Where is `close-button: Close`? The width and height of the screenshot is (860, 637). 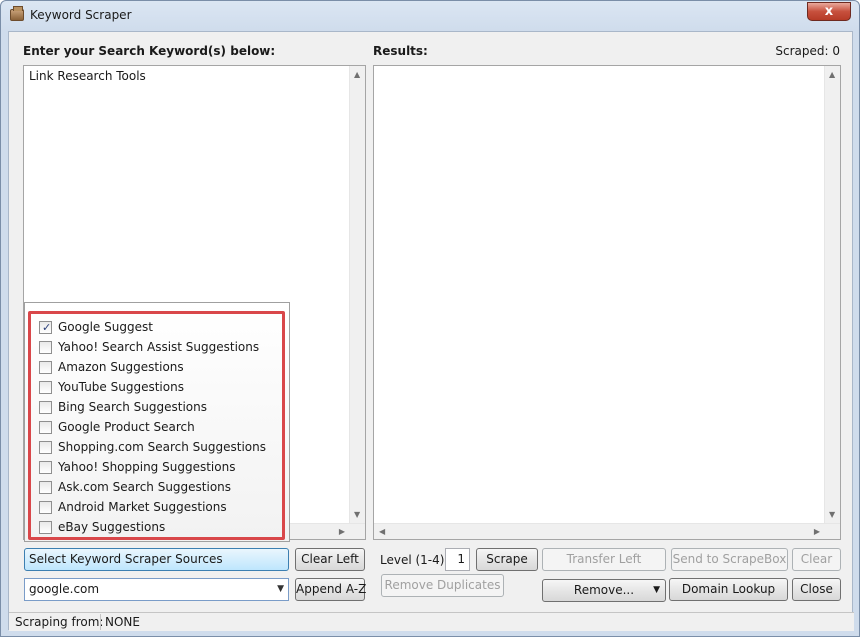 close-button: Close is located at coordinates (816, 589).